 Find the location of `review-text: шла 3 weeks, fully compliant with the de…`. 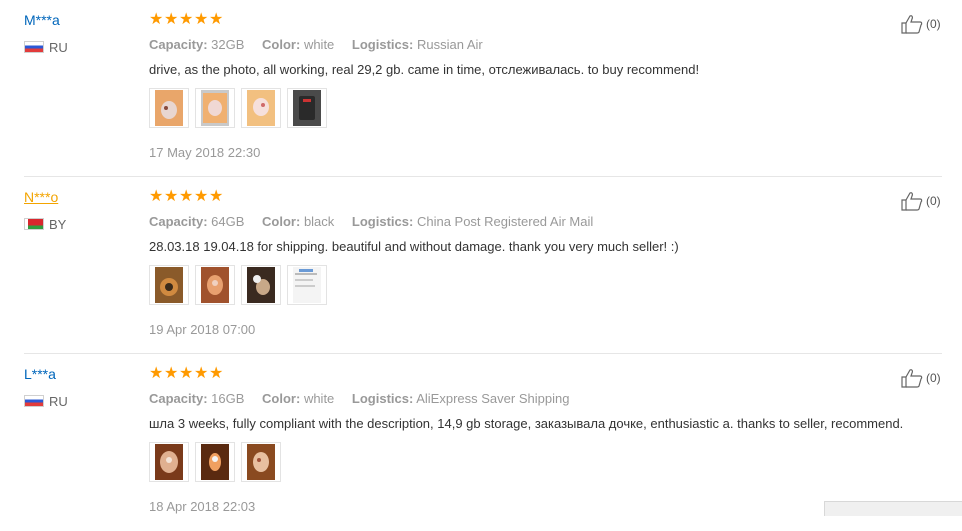

review-text: шла 3 weeks, fully compliant with the de… is located at coordinates (526, 423).